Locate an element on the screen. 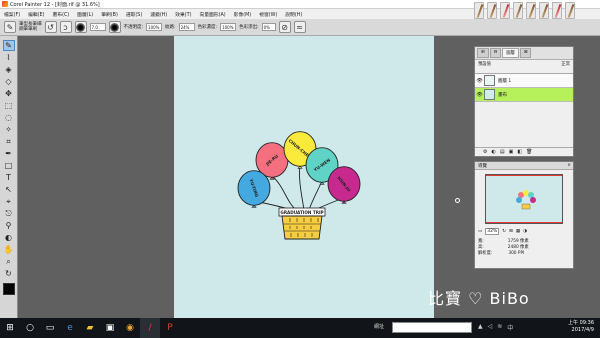  store-icon: ▣ is located at coordinates (110, 328).